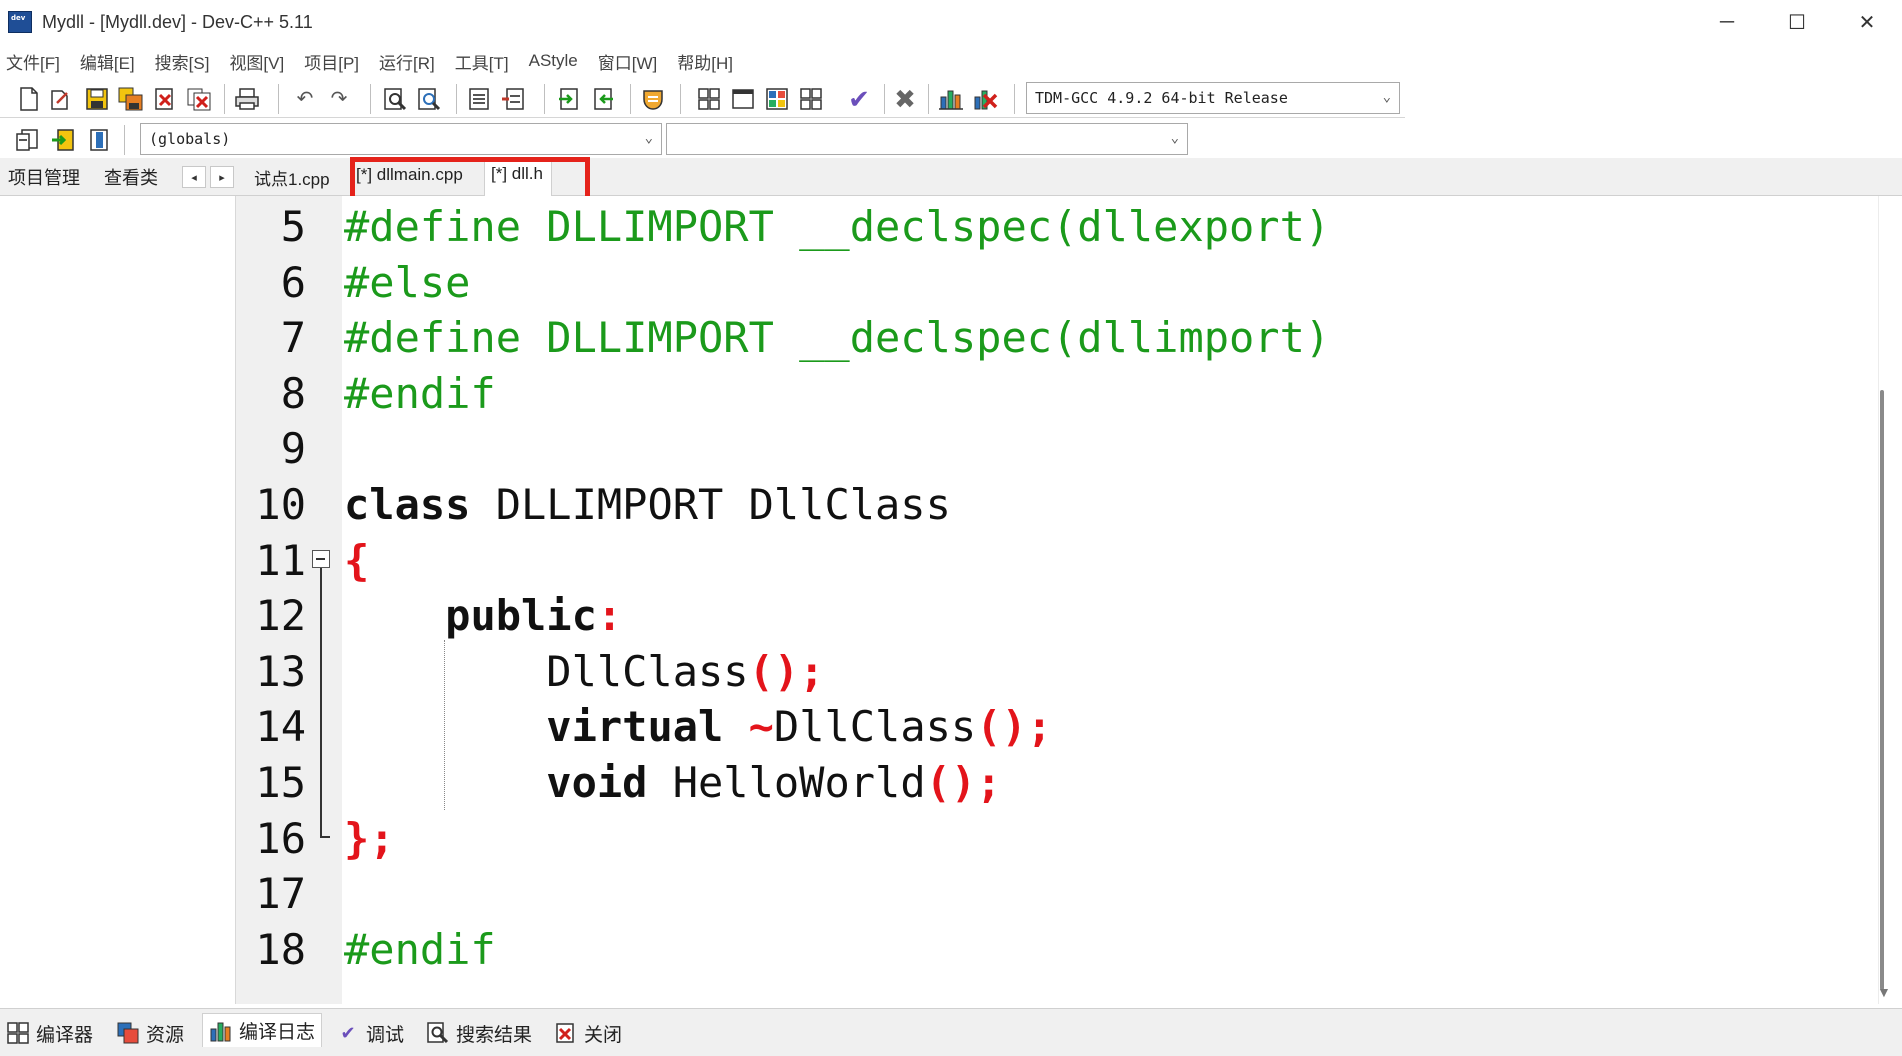  I want to click on menu-run: 运行[R], so click(407, 61).